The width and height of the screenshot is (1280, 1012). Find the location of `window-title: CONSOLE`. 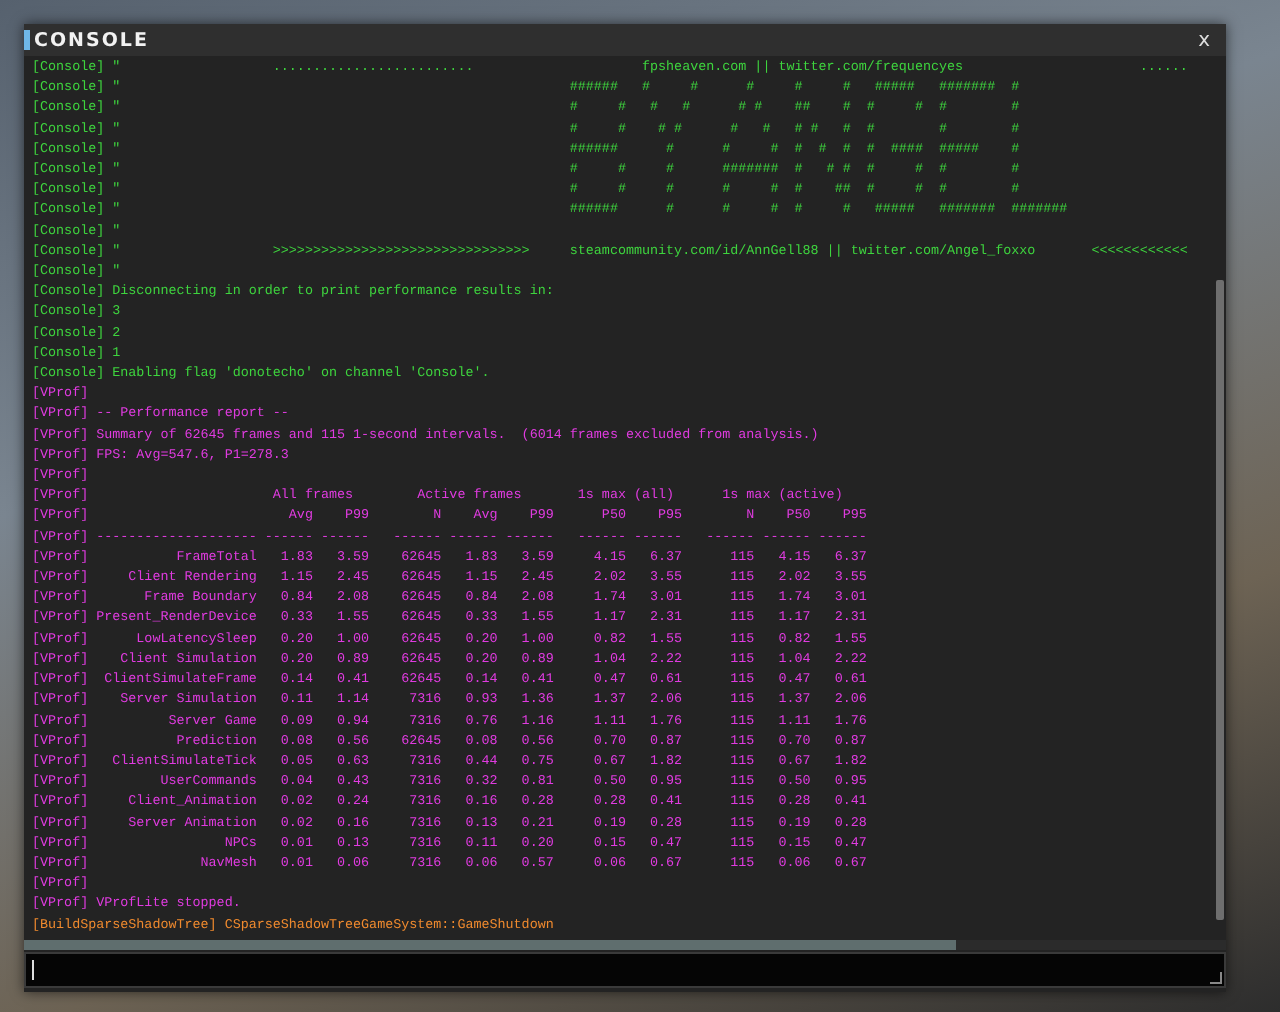

window-title: CONSOLE is located at coordinates (92, 40).